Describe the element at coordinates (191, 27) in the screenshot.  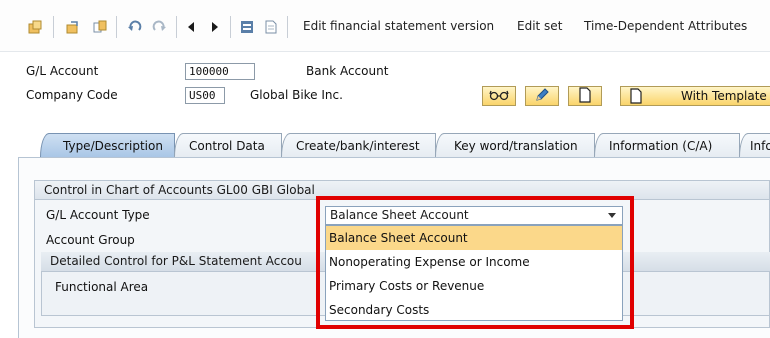
I see `previous-icon` at that location.